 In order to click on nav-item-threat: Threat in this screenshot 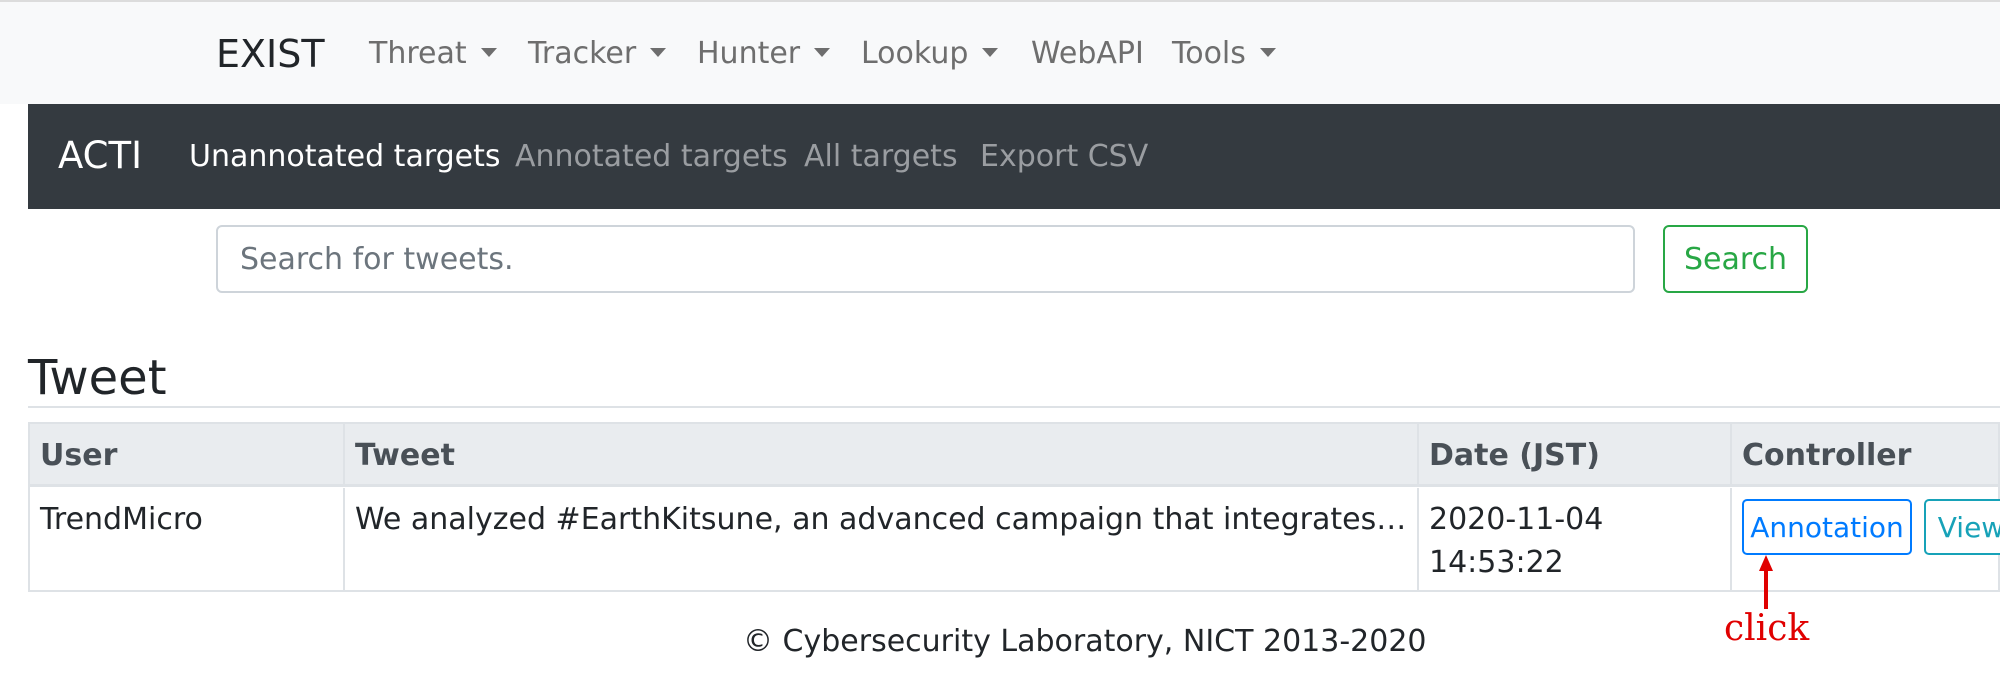, I will do `click(433, 54)`.